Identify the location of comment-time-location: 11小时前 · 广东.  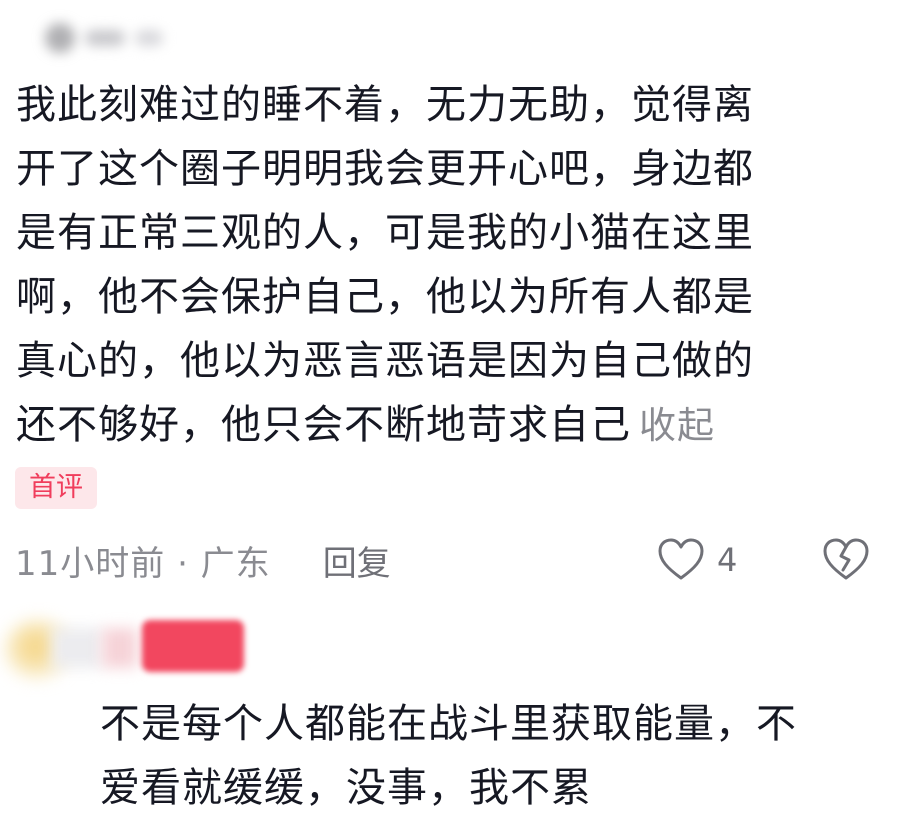
(143, 563).